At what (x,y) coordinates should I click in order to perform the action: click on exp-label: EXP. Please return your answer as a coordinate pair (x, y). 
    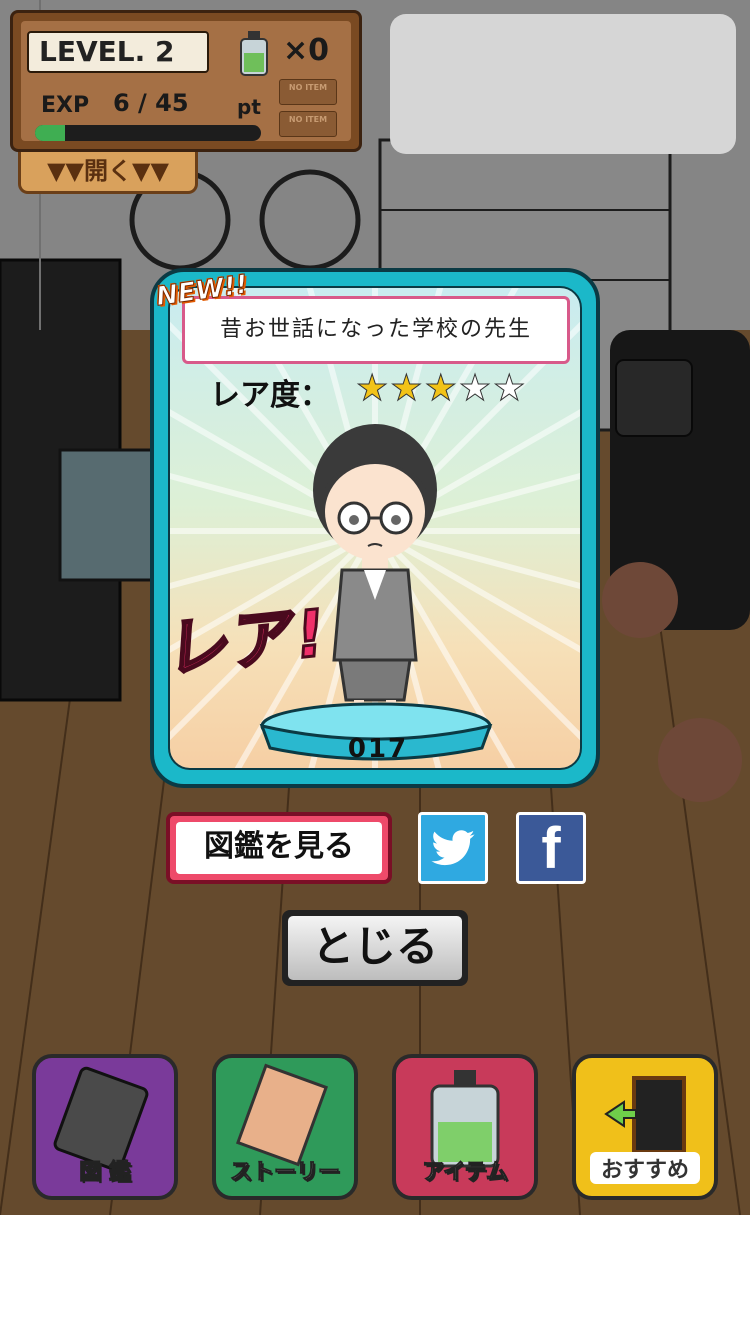
    Looking at the image, I should click on (65, 105).